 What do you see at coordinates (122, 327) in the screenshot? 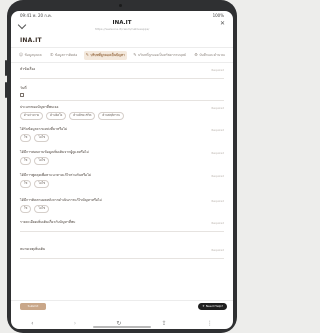
I see `home-indicator` at bounding box center [122, 327].